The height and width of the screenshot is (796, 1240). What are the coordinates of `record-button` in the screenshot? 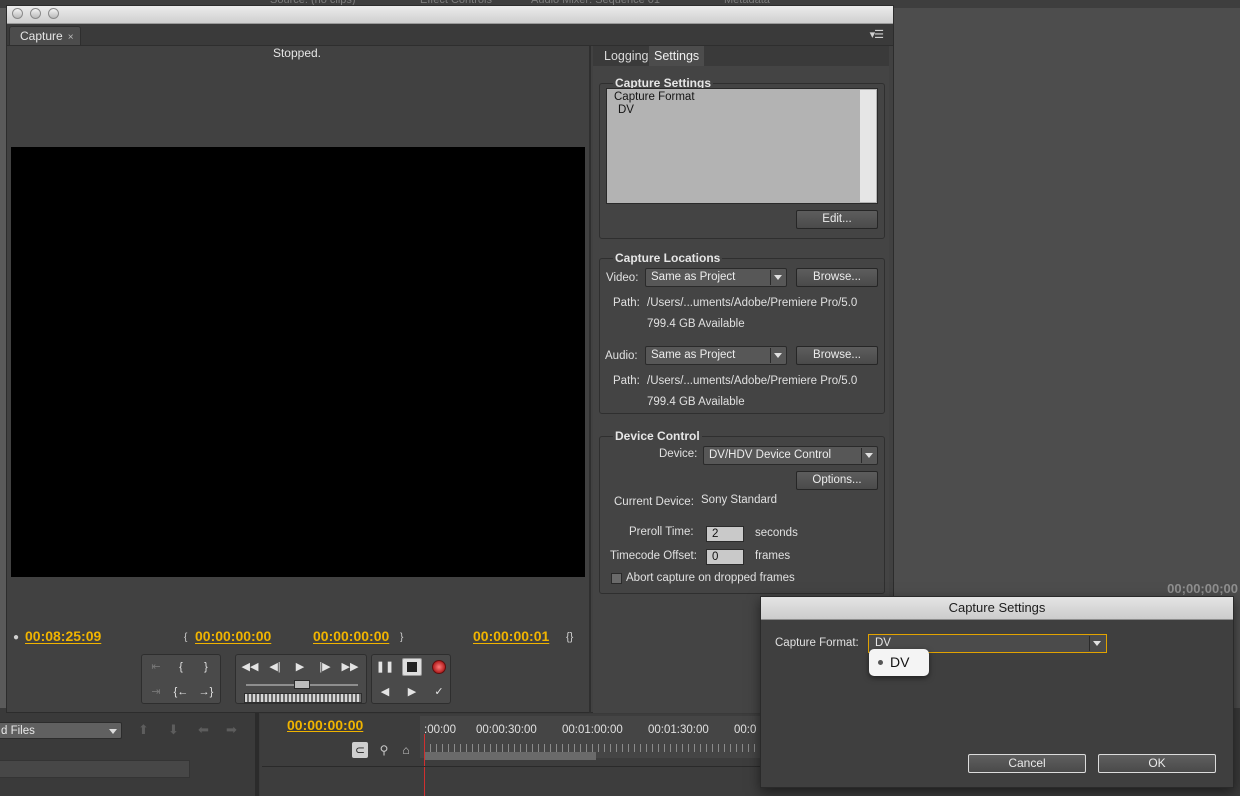 It's located at (439, 667).